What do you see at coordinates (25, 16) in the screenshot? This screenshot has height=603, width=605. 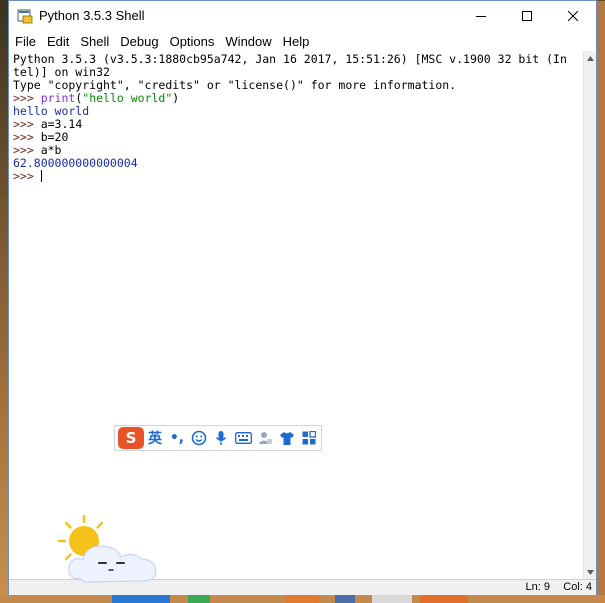 I see `python-idle-icon` at bounding box center [25, 16].